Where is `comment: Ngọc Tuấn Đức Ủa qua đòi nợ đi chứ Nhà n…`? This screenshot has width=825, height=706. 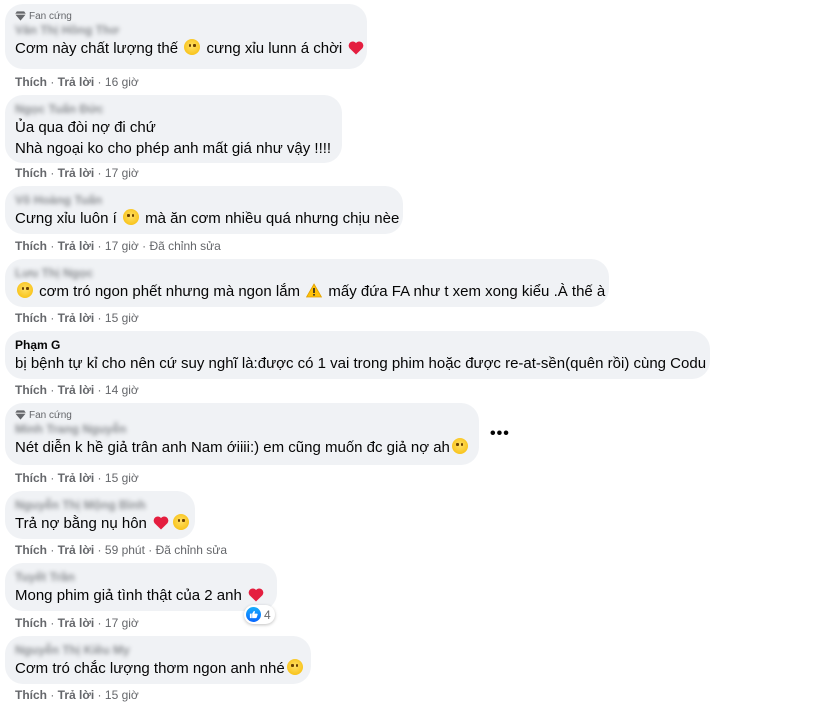 comment: Ngọc Tuấn Đức Ủa qua đòi nợ đi chứ Nhà n… is located at coordinates (173, 129).